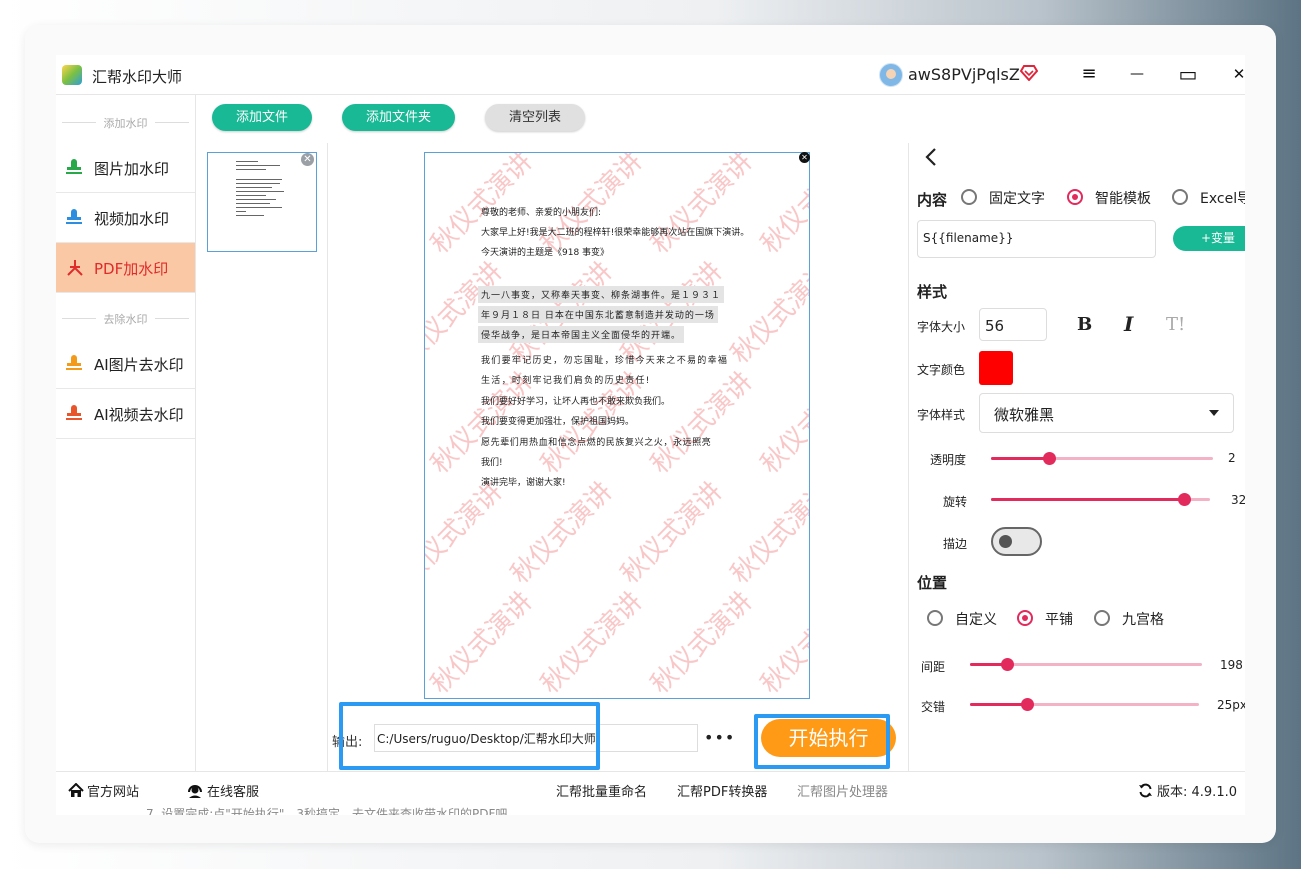  What do you see at coordinates (262, 117) in the screenshot?
I see `add-file-button: 添加文件` at bounding box center [262, 117].